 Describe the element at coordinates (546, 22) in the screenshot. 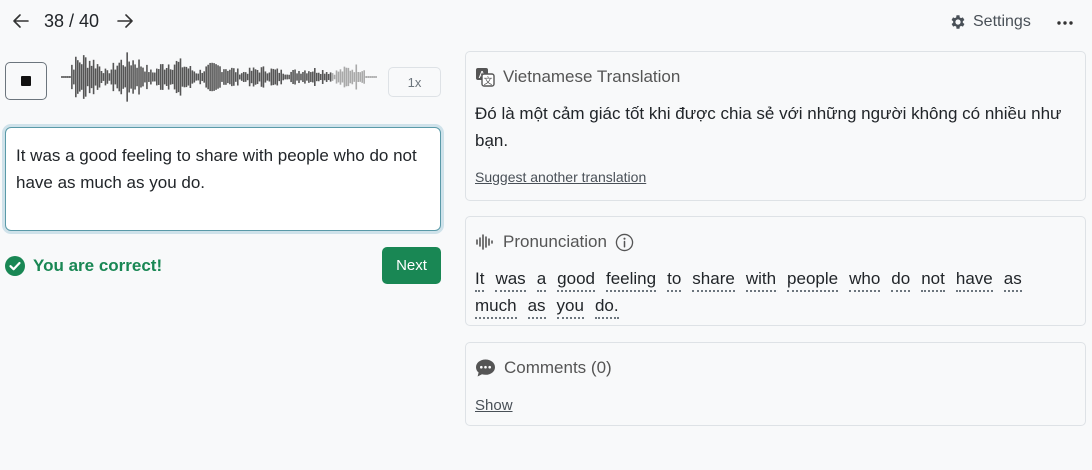

I see `top-bar: 38 / 40 Settings` at that location.